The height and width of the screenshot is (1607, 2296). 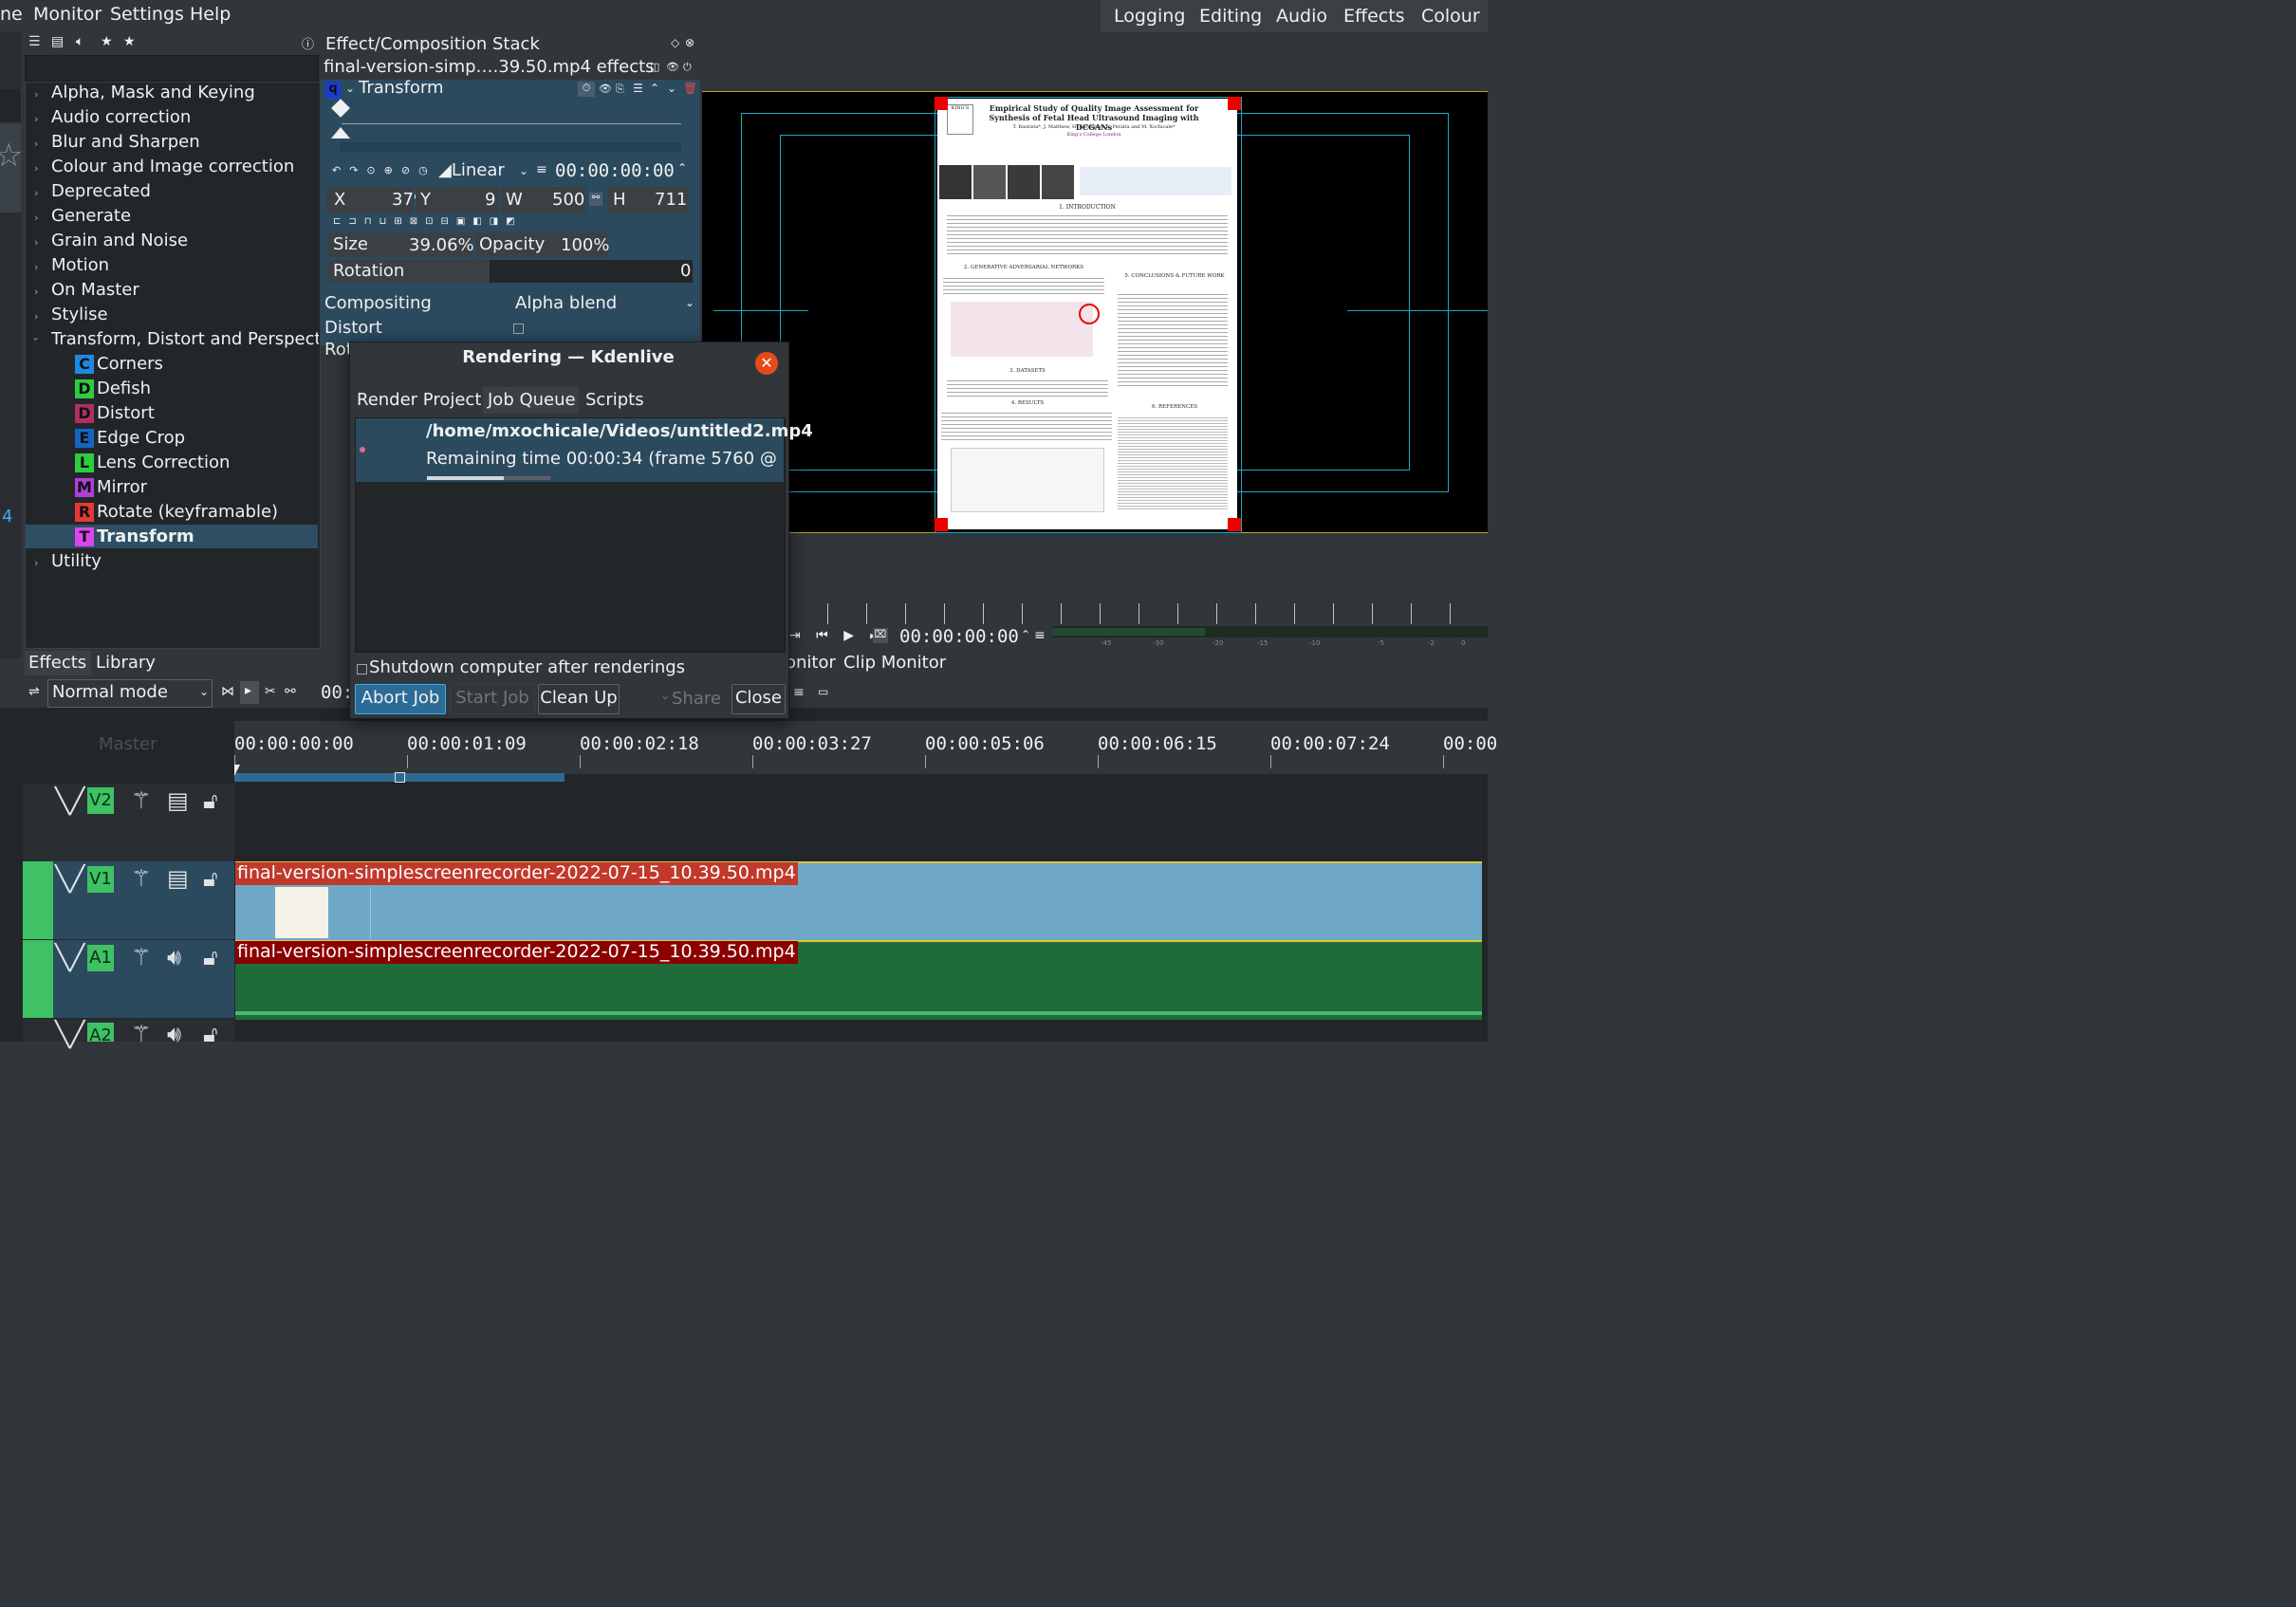 I want to click on power-icon: ⏻, so click(x=687, y=67).